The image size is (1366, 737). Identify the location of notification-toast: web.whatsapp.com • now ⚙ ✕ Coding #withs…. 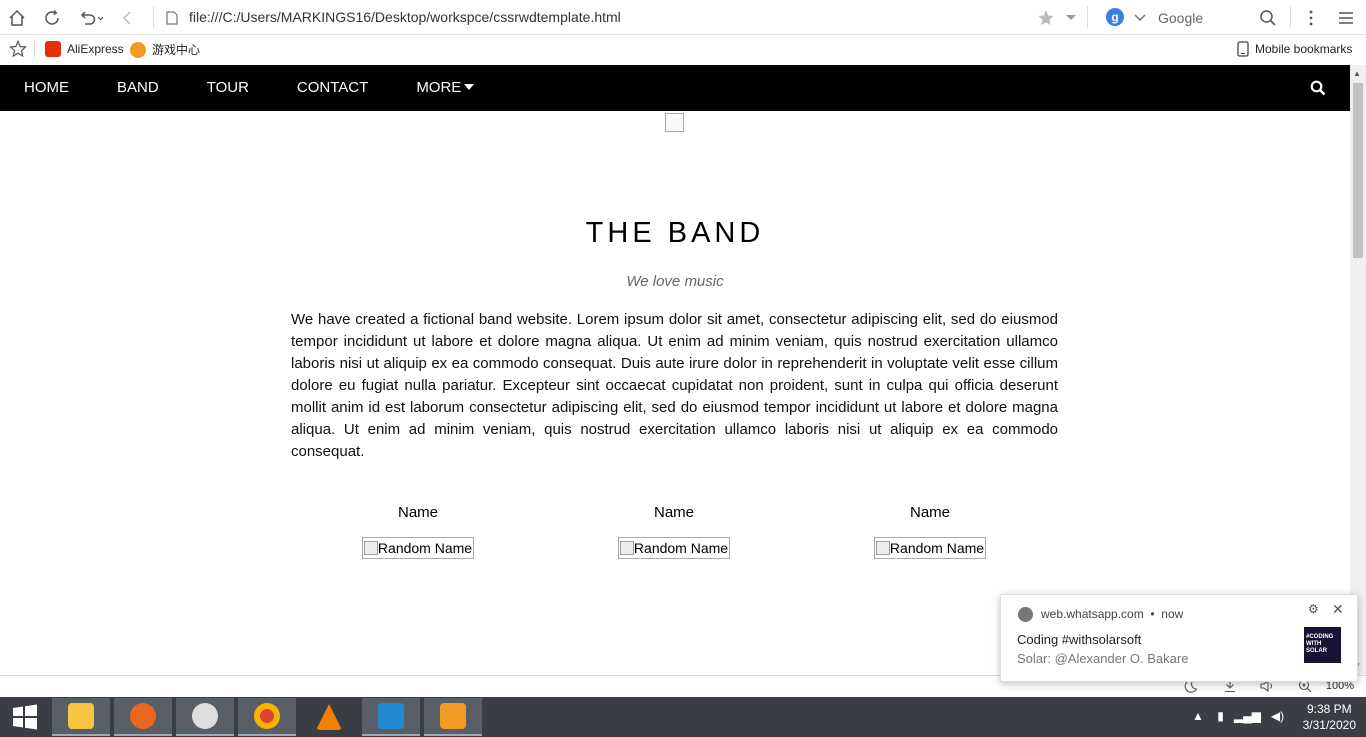
(1179, 638).